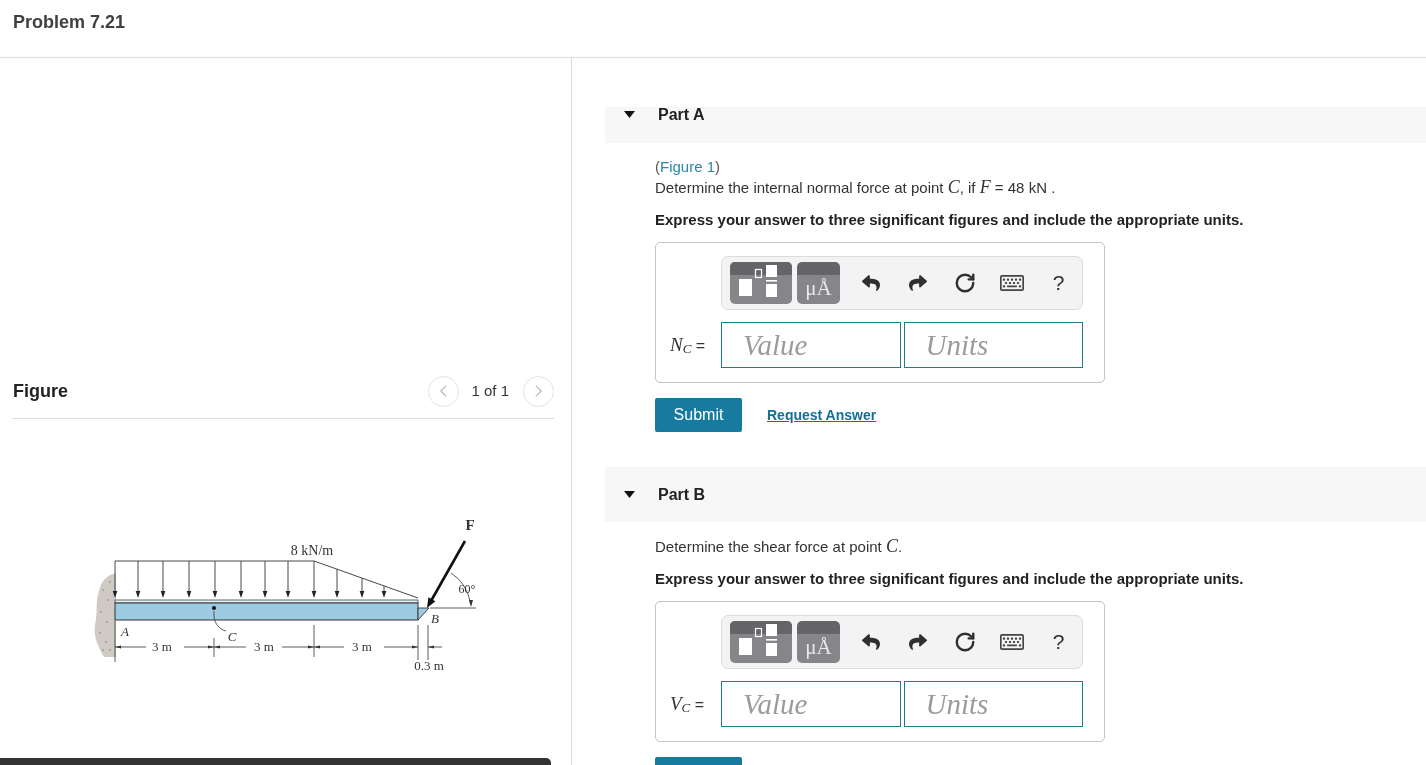  Describe the element at coordinates (232, 636) in the screenshot. I see `point-label: C` at that location.